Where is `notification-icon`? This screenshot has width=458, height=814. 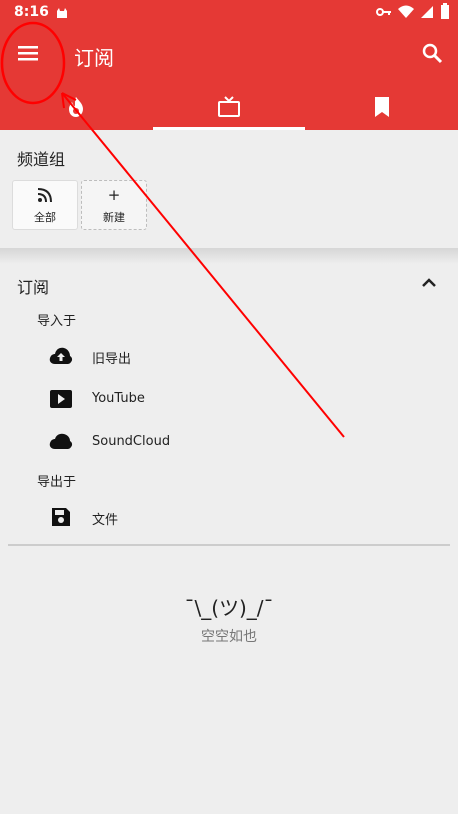 notification-icon is located at coordinates (62, 14).